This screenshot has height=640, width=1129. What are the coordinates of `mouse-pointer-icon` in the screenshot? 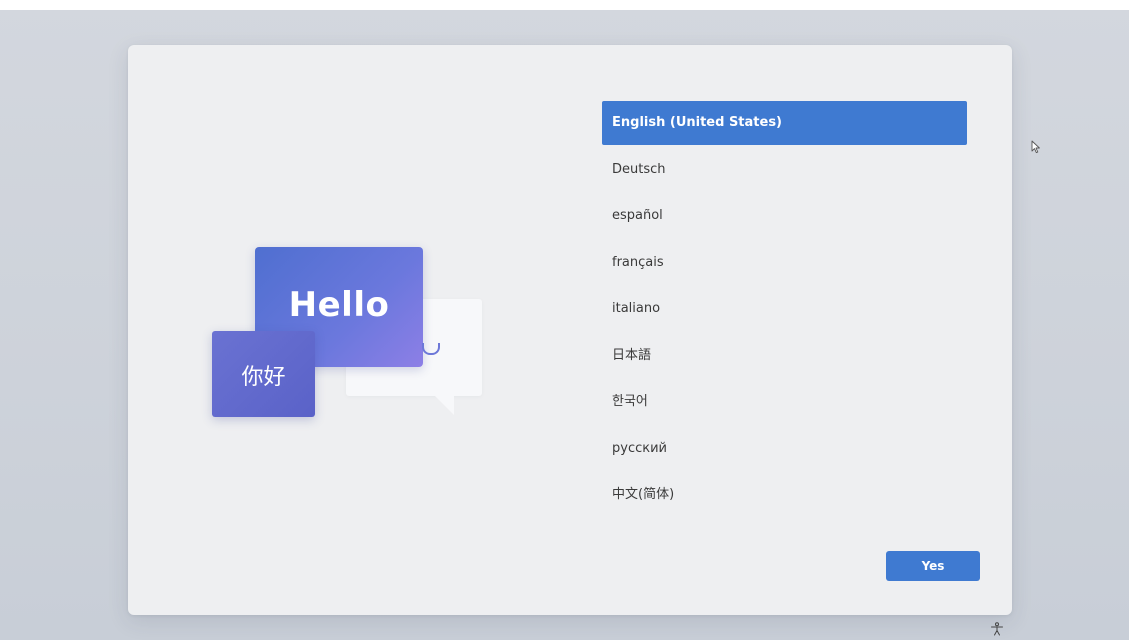 It's located at (1035, 147).